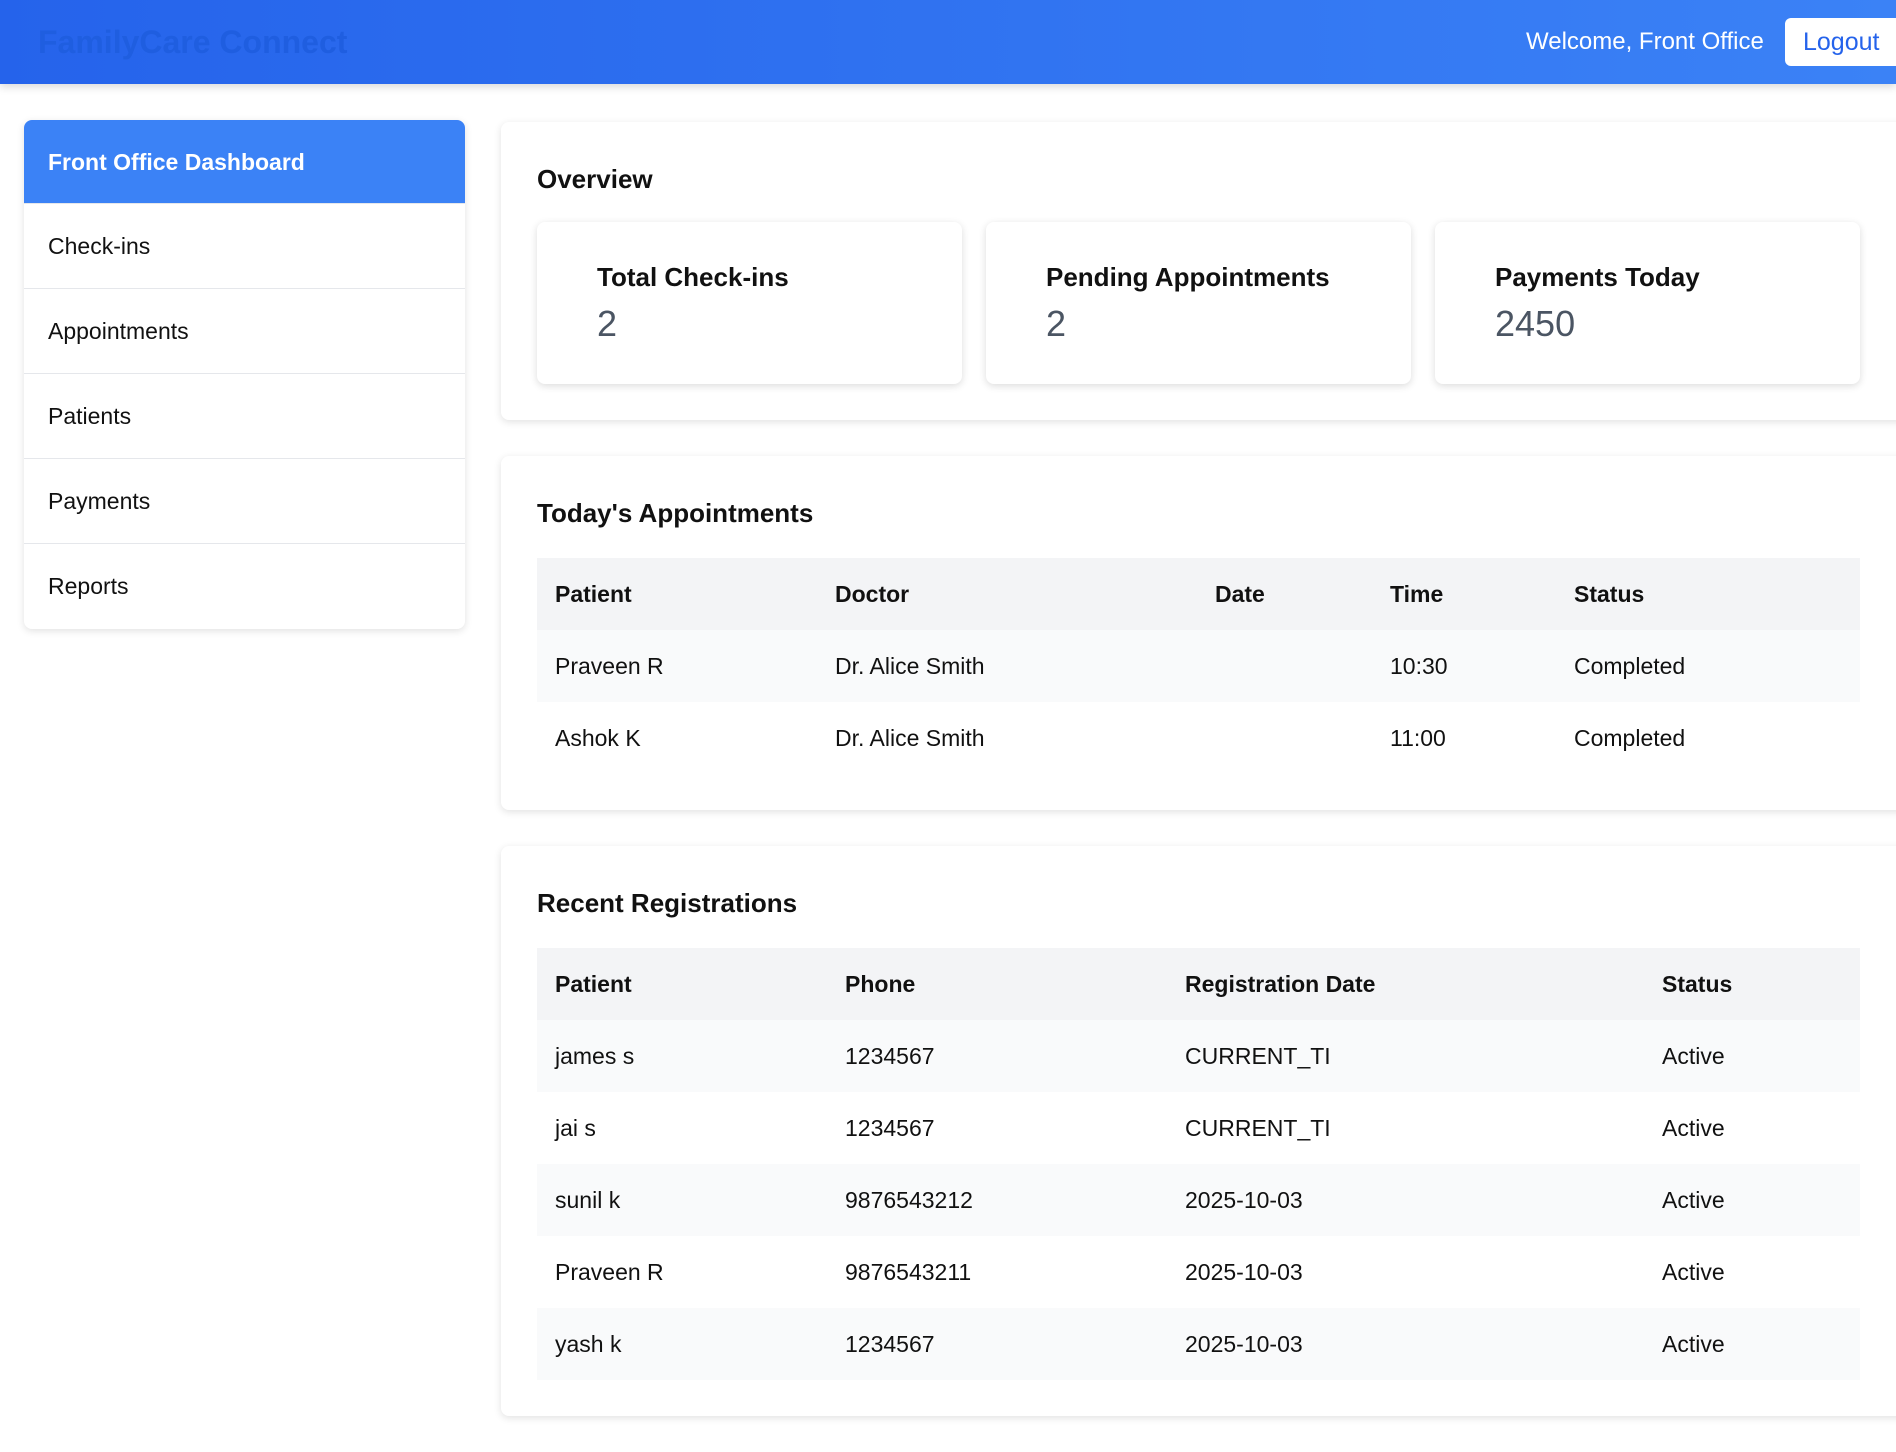  I want to click on stat-payments-today: Payments Today 2450, so click(1647, 303).